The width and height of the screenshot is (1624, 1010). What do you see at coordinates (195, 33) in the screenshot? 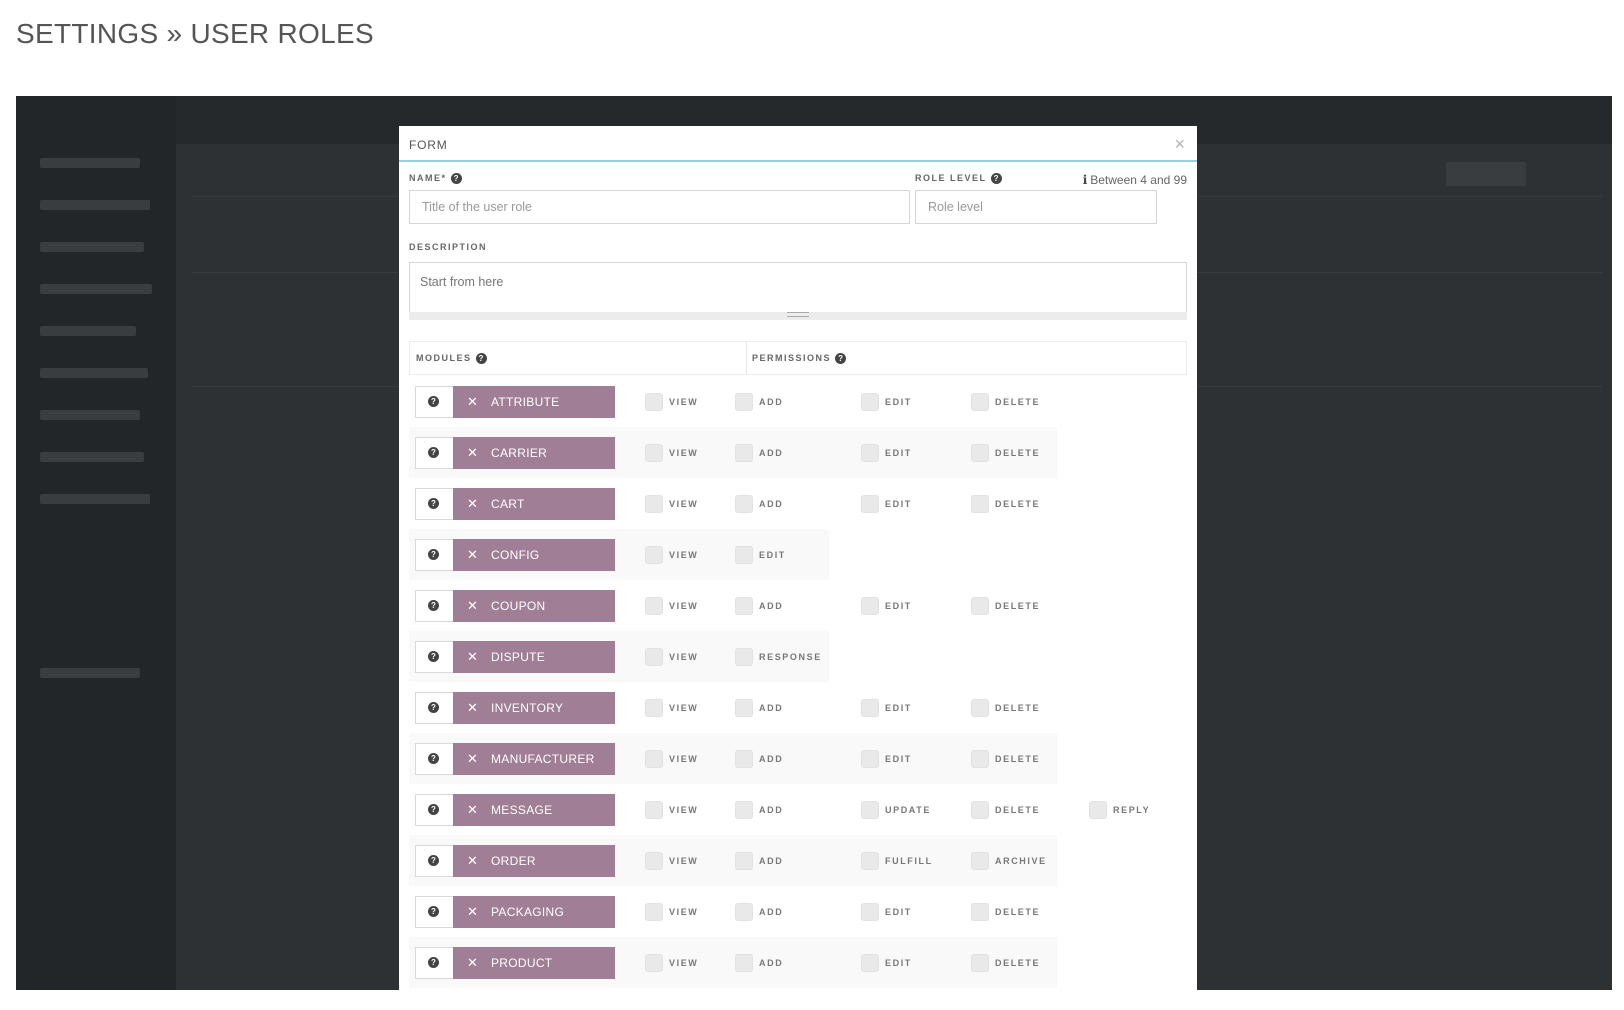
I see `page-title: SETTINGS » USER ROLES` at bounding box center [195, 33].